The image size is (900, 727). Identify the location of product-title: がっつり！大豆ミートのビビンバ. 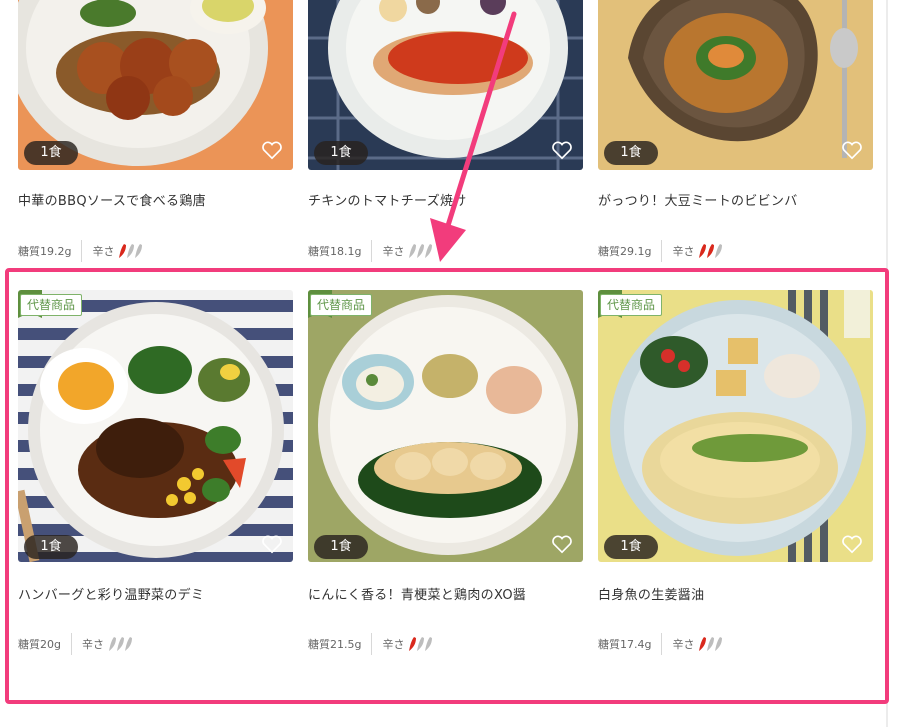
(698, 199).